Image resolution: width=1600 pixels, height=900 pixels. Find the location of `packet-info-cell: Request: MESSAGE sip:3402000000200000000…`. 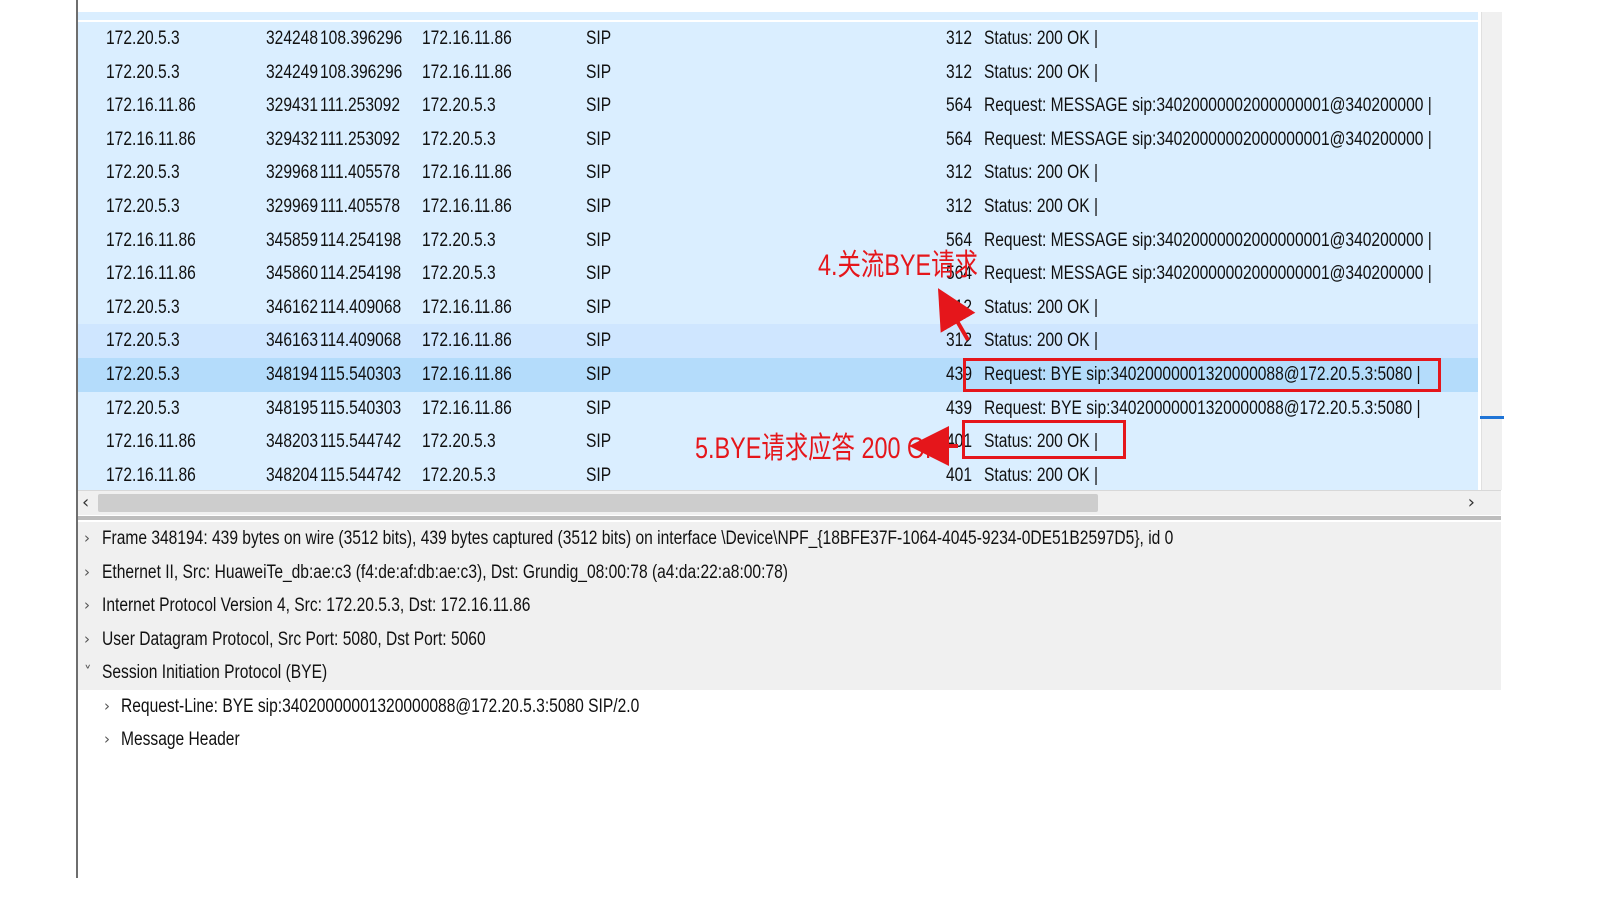

packet-info-cell: Request: MESSAGE sip:3402000000200000000… is located at coordinates (1208, 240).